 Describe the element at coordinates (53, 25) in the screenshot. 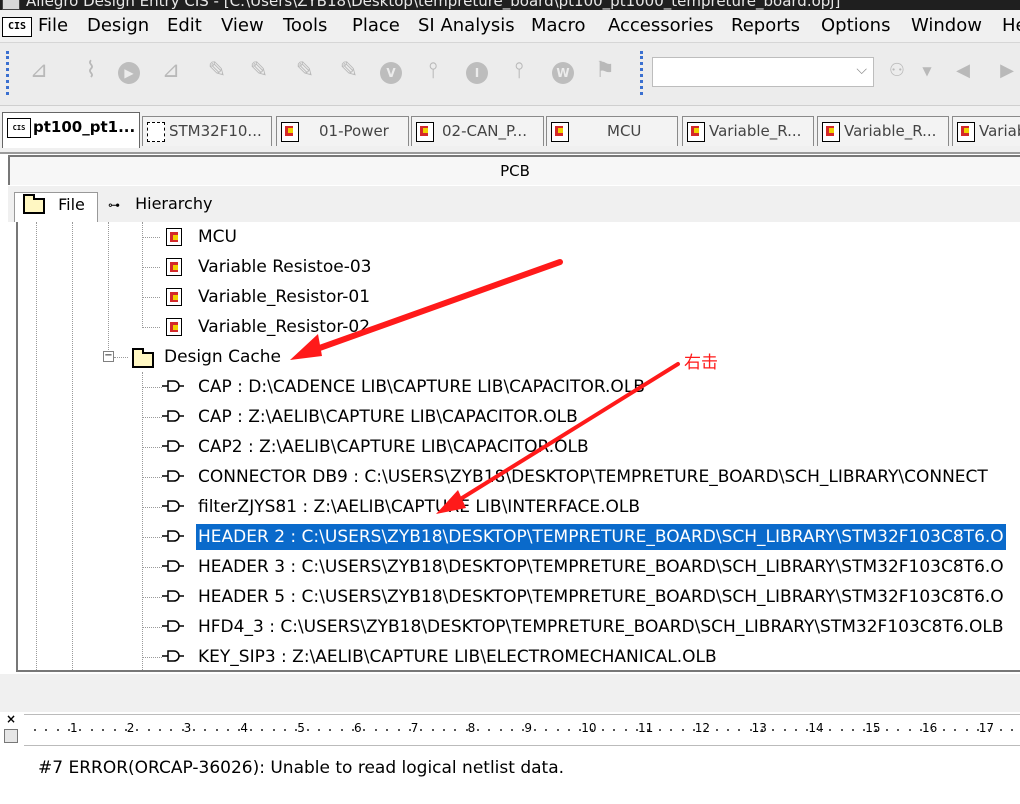

I see `menu-file: File` at that location.